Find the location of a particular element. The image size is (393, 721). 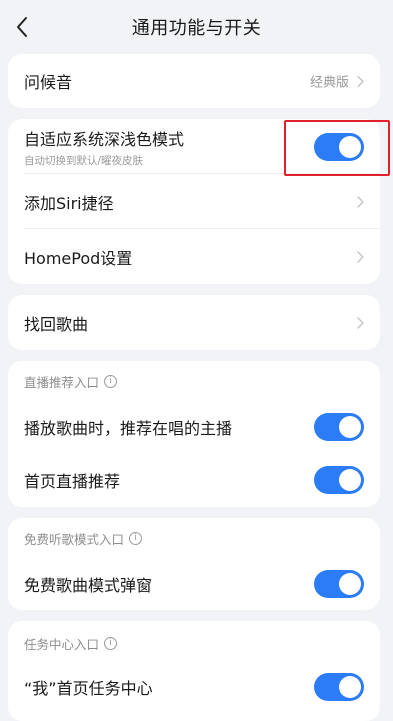

greeting-right: 经典版 is located at coordinates (337, 81).